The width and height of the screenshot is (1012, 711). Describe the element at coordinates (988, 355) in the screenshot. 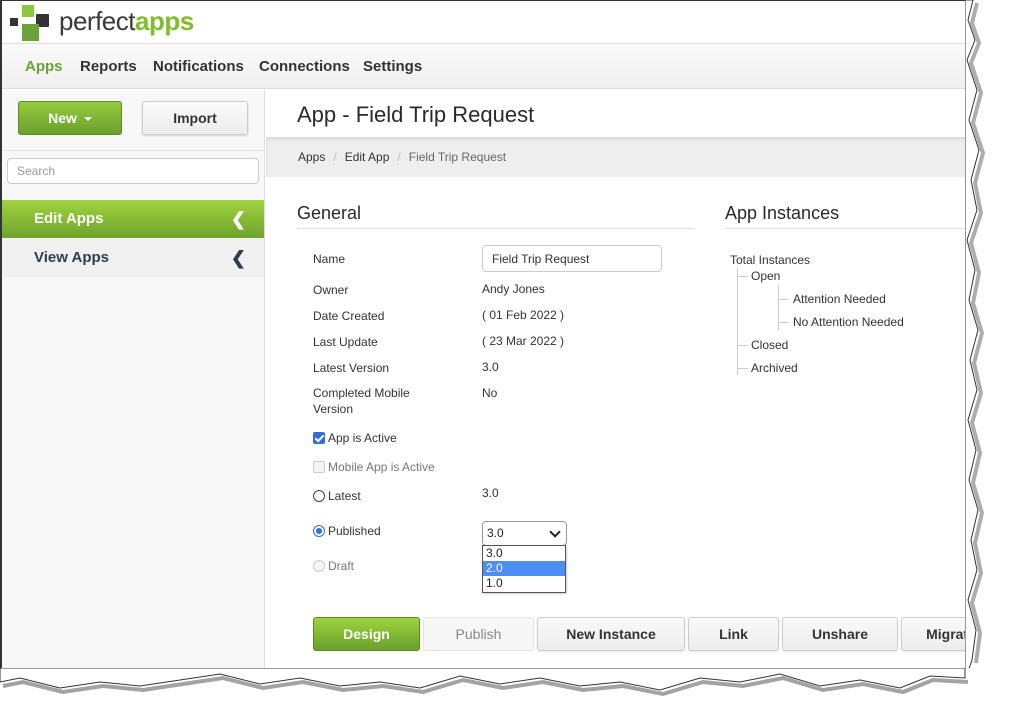

I see `torn-edge-right` at that location.